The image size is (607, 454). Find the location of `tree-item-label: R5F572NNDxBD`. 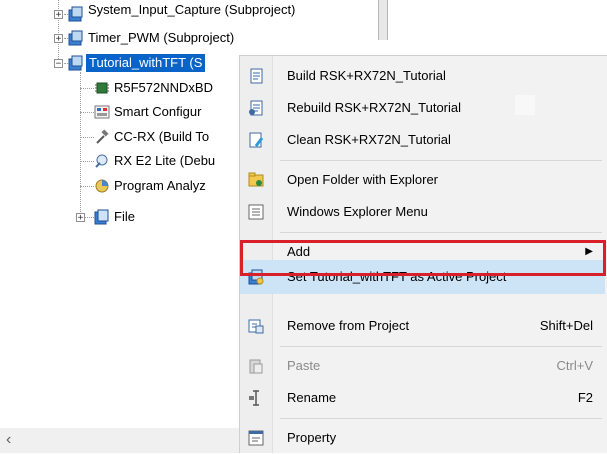

tree-item-label: R5F572NNDxBD is located at coordinates (163, 87).